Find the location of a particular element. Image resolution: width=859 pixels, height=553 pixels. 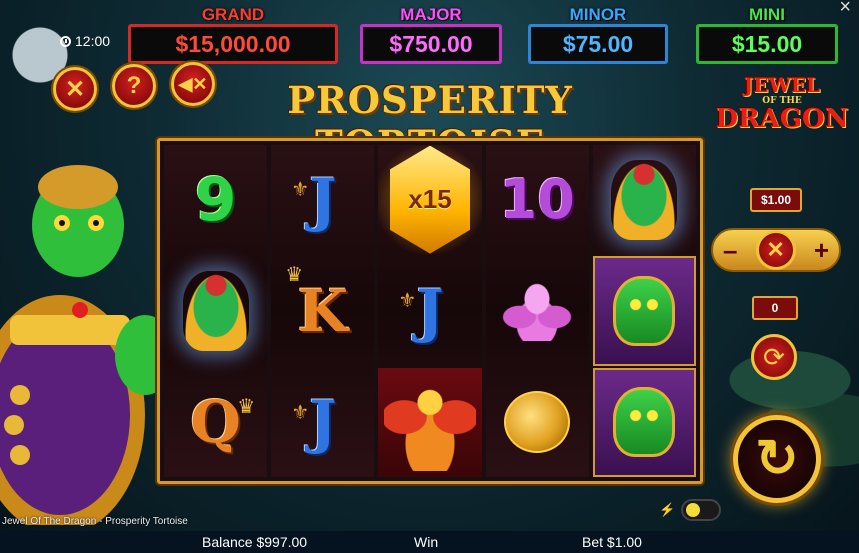

autoplay-button: ⟳ is located at coordinates (774, 357).